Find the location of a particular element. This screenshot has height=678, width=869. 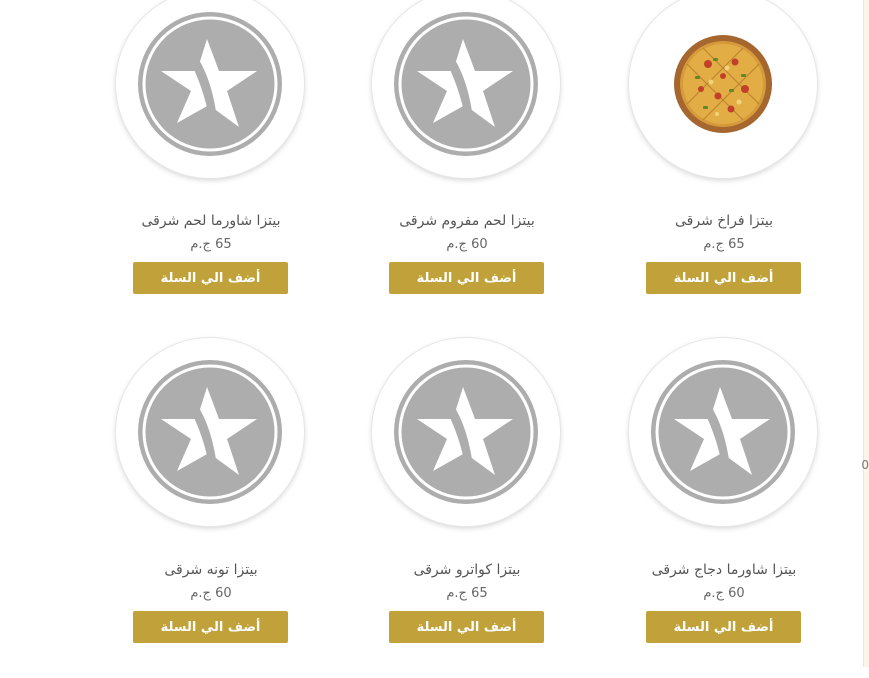

product-name: بيتزا فراخ شرقى is located at coordinates (724, 221).